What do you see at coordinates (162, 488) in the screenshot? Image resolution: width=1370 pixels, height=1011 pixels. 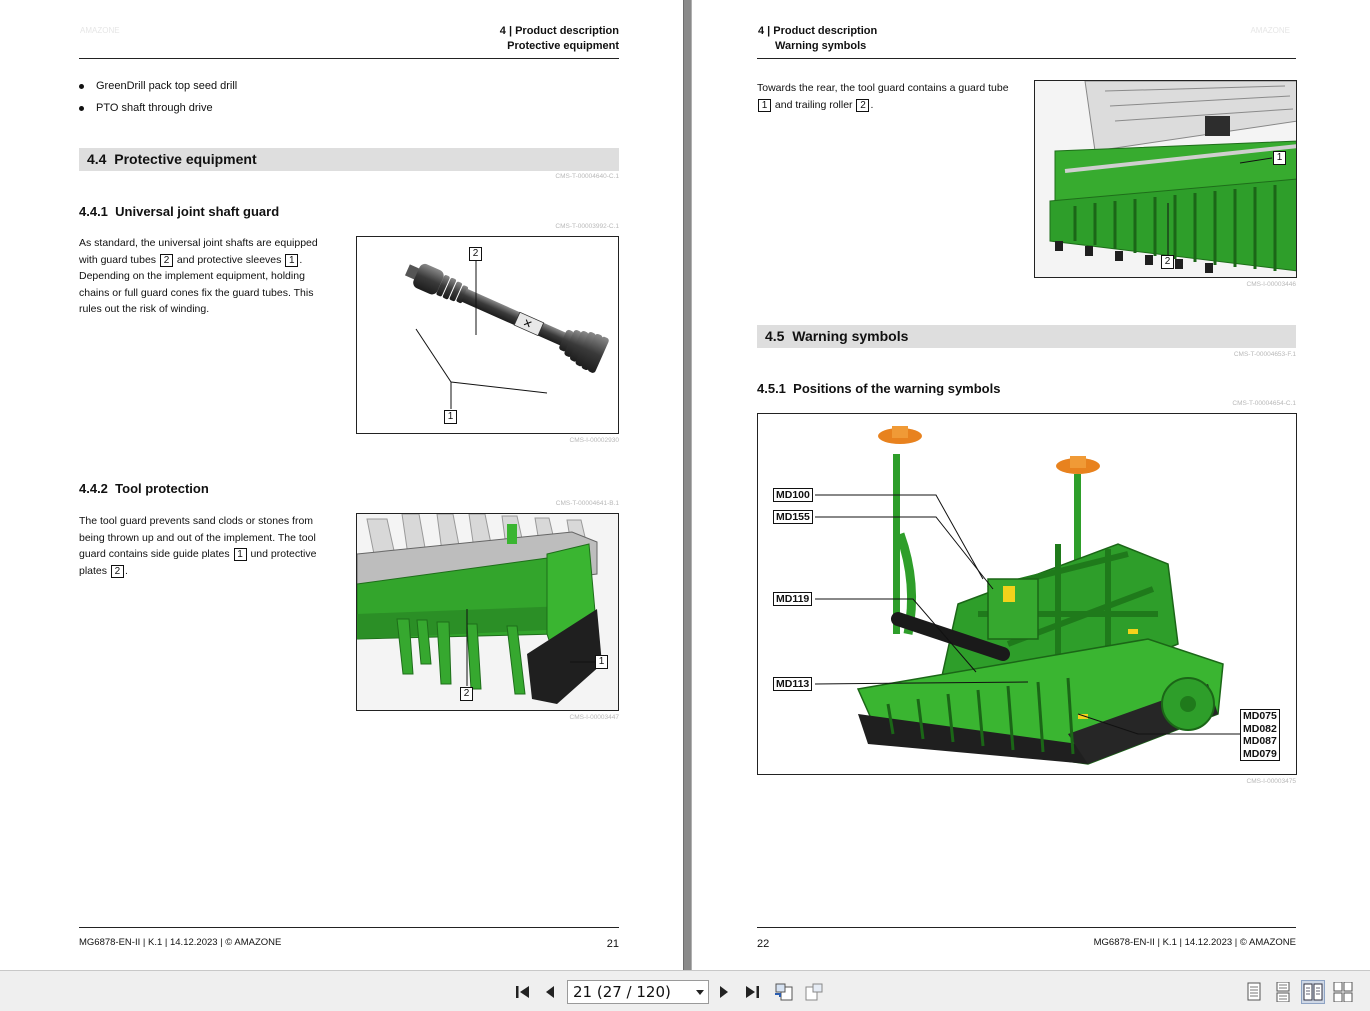 I see `subsection-title: Tool protection` at bounding box center [162, 488].